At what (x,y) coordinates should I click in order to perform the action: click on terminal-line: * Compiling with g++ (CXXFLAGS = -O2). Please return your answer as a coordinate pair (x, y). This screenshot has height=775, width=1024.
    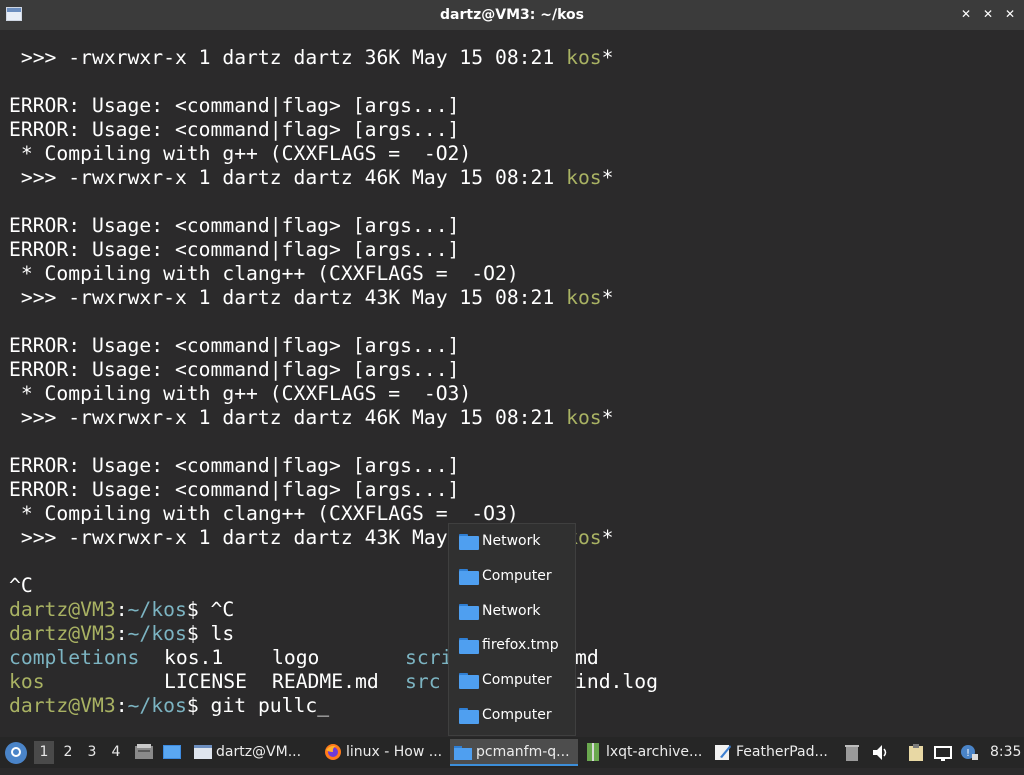
    Looking at the image, I should click on (240, 154).